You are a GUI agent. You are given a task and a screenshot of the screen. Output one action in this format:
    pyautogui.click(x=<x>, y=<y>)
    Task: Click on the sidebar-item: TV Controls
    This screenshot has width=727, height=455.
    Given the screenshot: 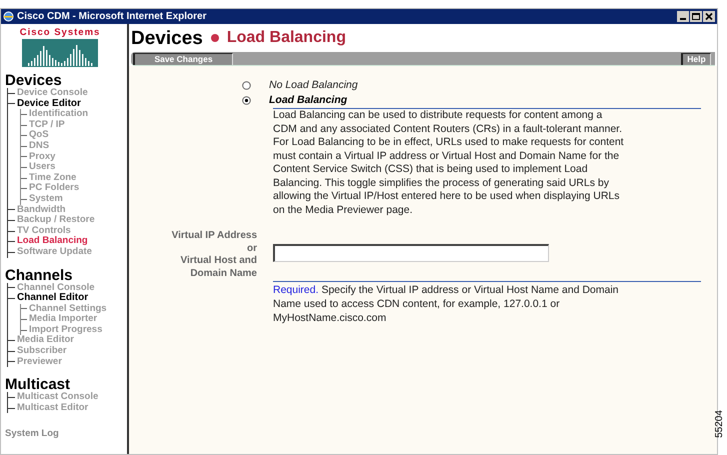 What is the action you would take?
    pyautogui.click(x=44, y=231)
    